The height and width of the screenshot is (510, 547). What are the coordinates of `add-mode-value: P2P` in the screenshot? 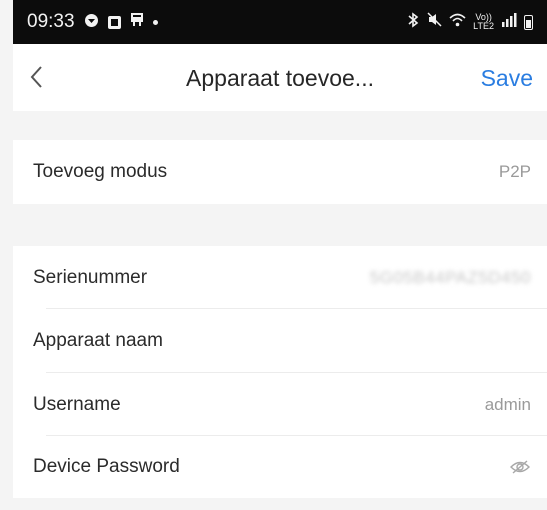 It's located at (514, 171).